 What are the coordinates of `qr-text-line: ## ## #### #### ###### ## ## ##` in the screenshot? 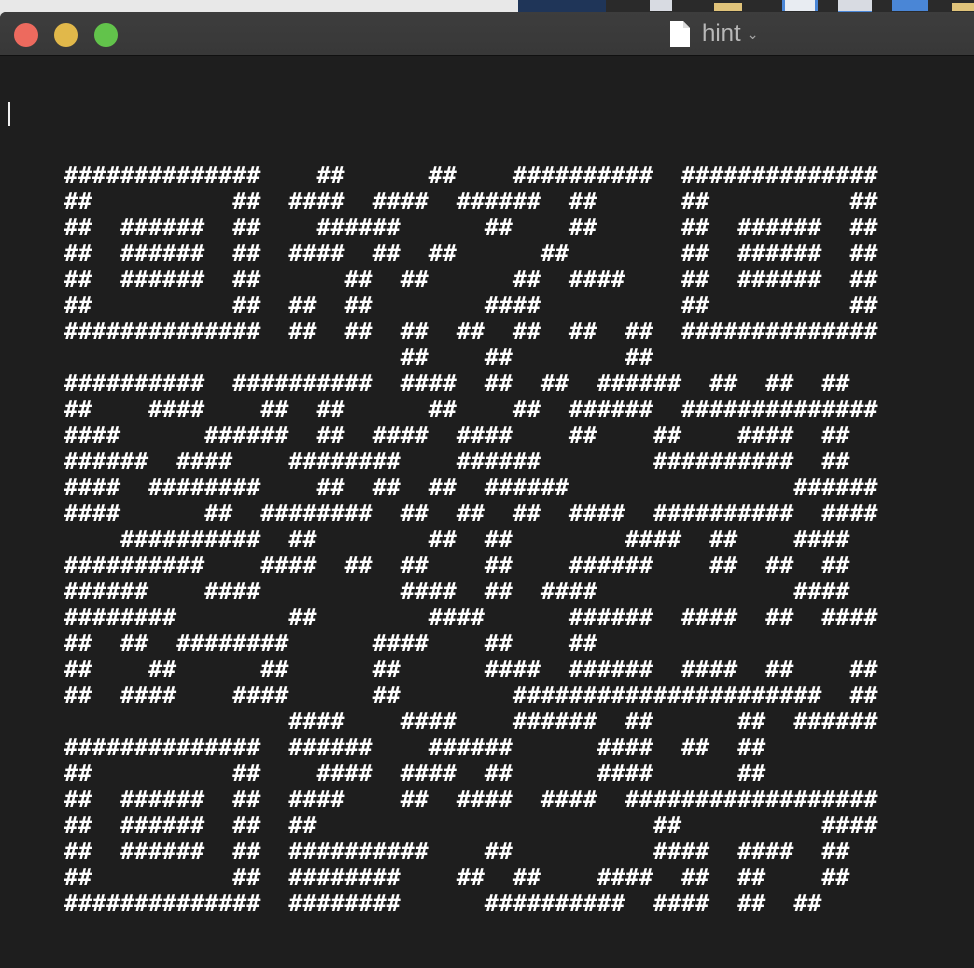 It's located at (471, 201).